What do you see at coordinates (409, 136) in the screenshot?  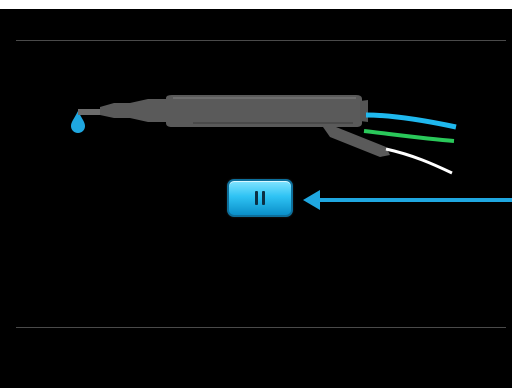 I see `green-cable` at bounding box center [409, 136].